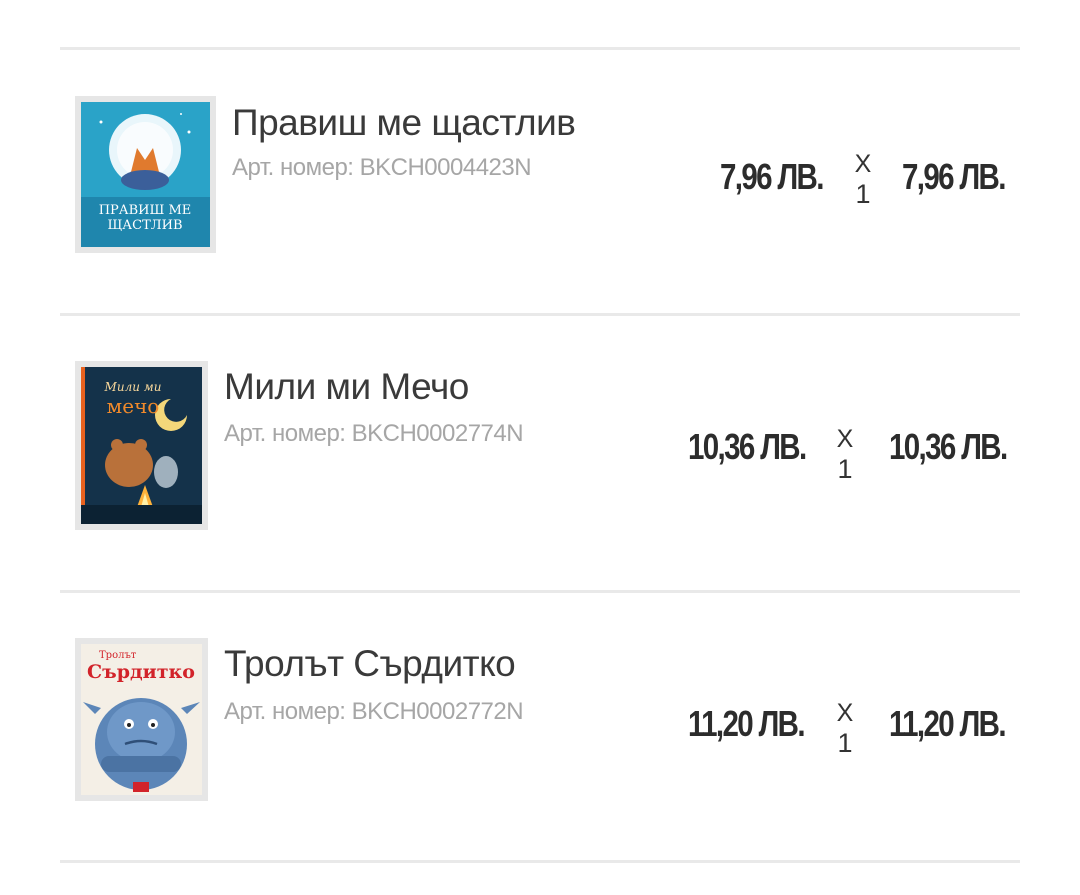  What do you see at coordinates (144, 225) in the screenshot?
I see `svg-text: ЩАСТЛИВ` at bounding box center [144, 225].